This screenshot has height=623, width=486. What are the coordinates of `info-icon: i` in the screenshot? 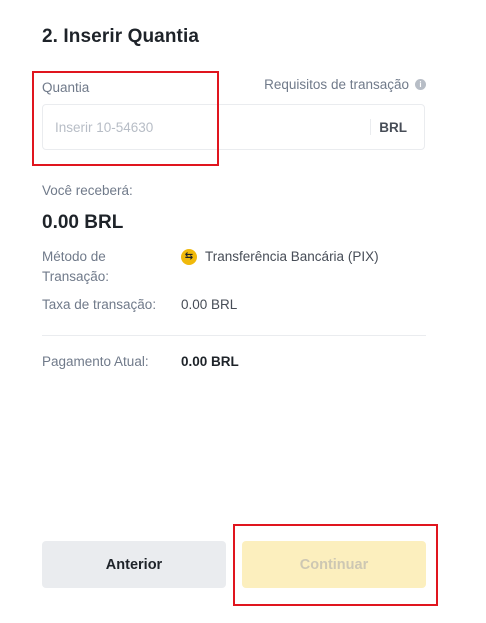 It's located at (420, 84).